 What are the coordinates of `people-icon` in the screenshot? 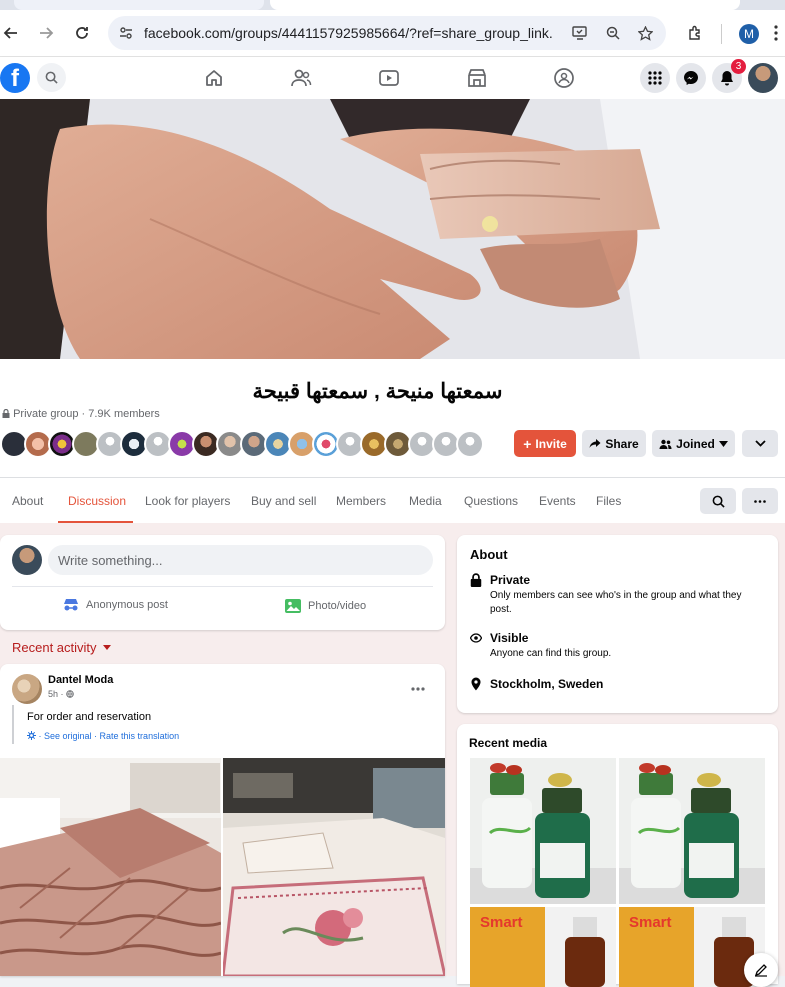 It's located at (665, 444).